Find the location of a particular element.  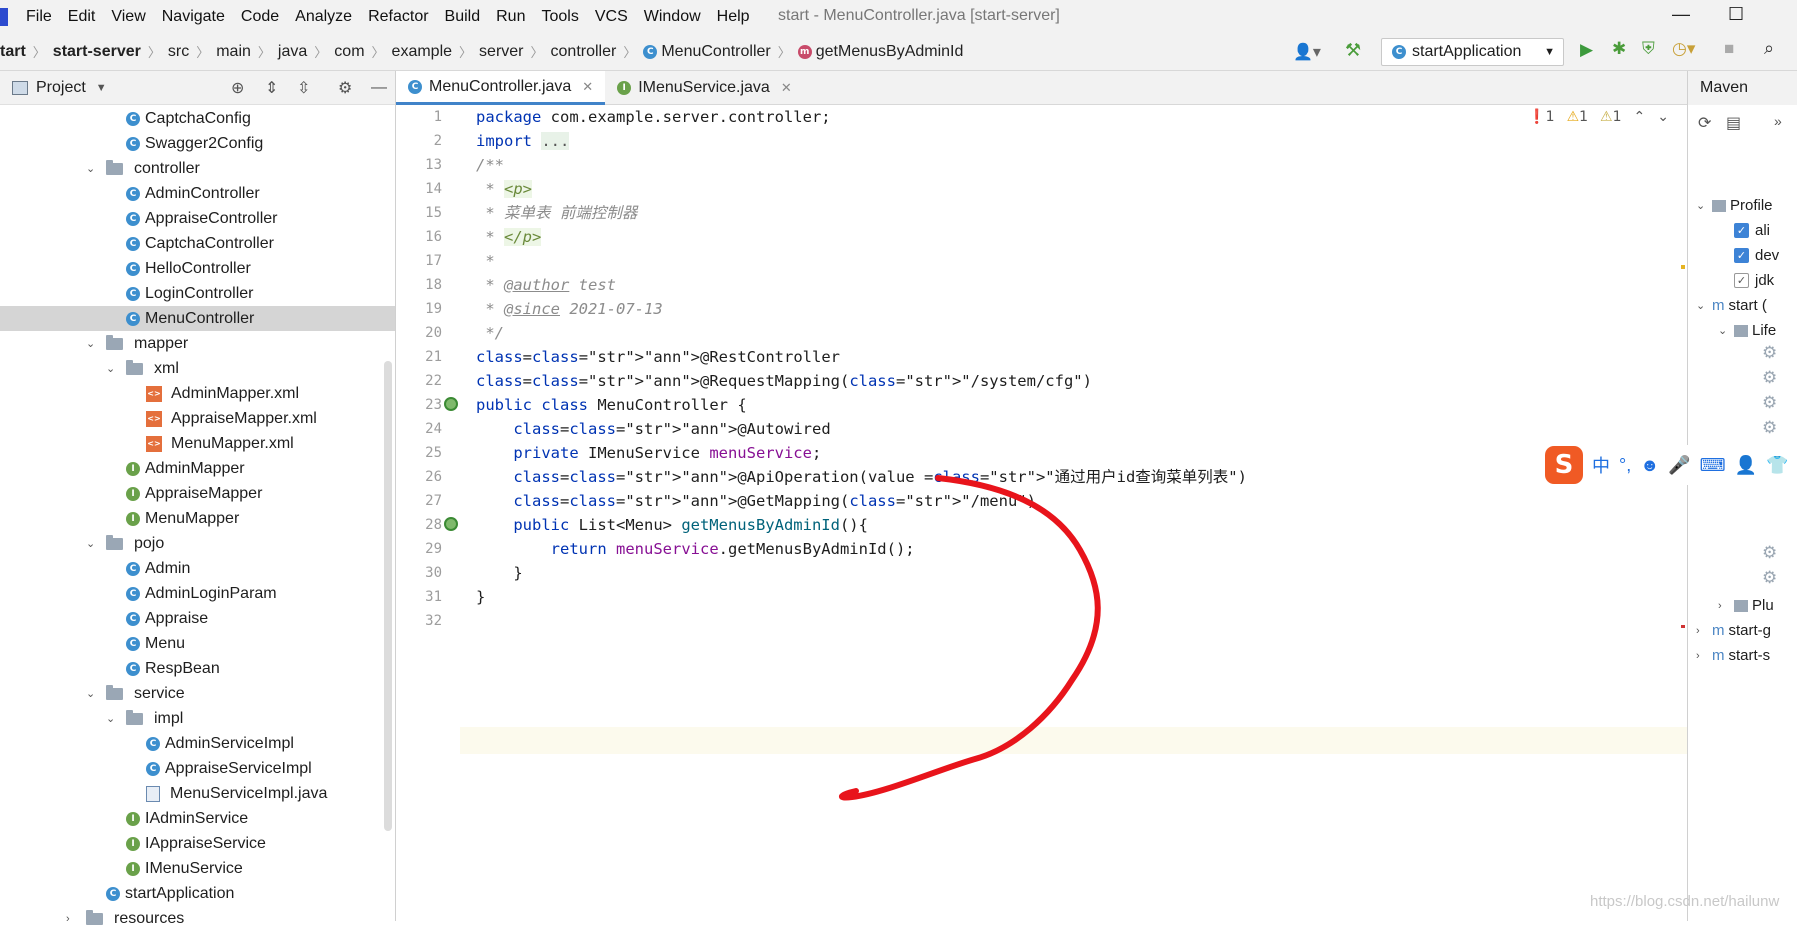

breadcrumb-project: tart is located at coordinates (13, 52).